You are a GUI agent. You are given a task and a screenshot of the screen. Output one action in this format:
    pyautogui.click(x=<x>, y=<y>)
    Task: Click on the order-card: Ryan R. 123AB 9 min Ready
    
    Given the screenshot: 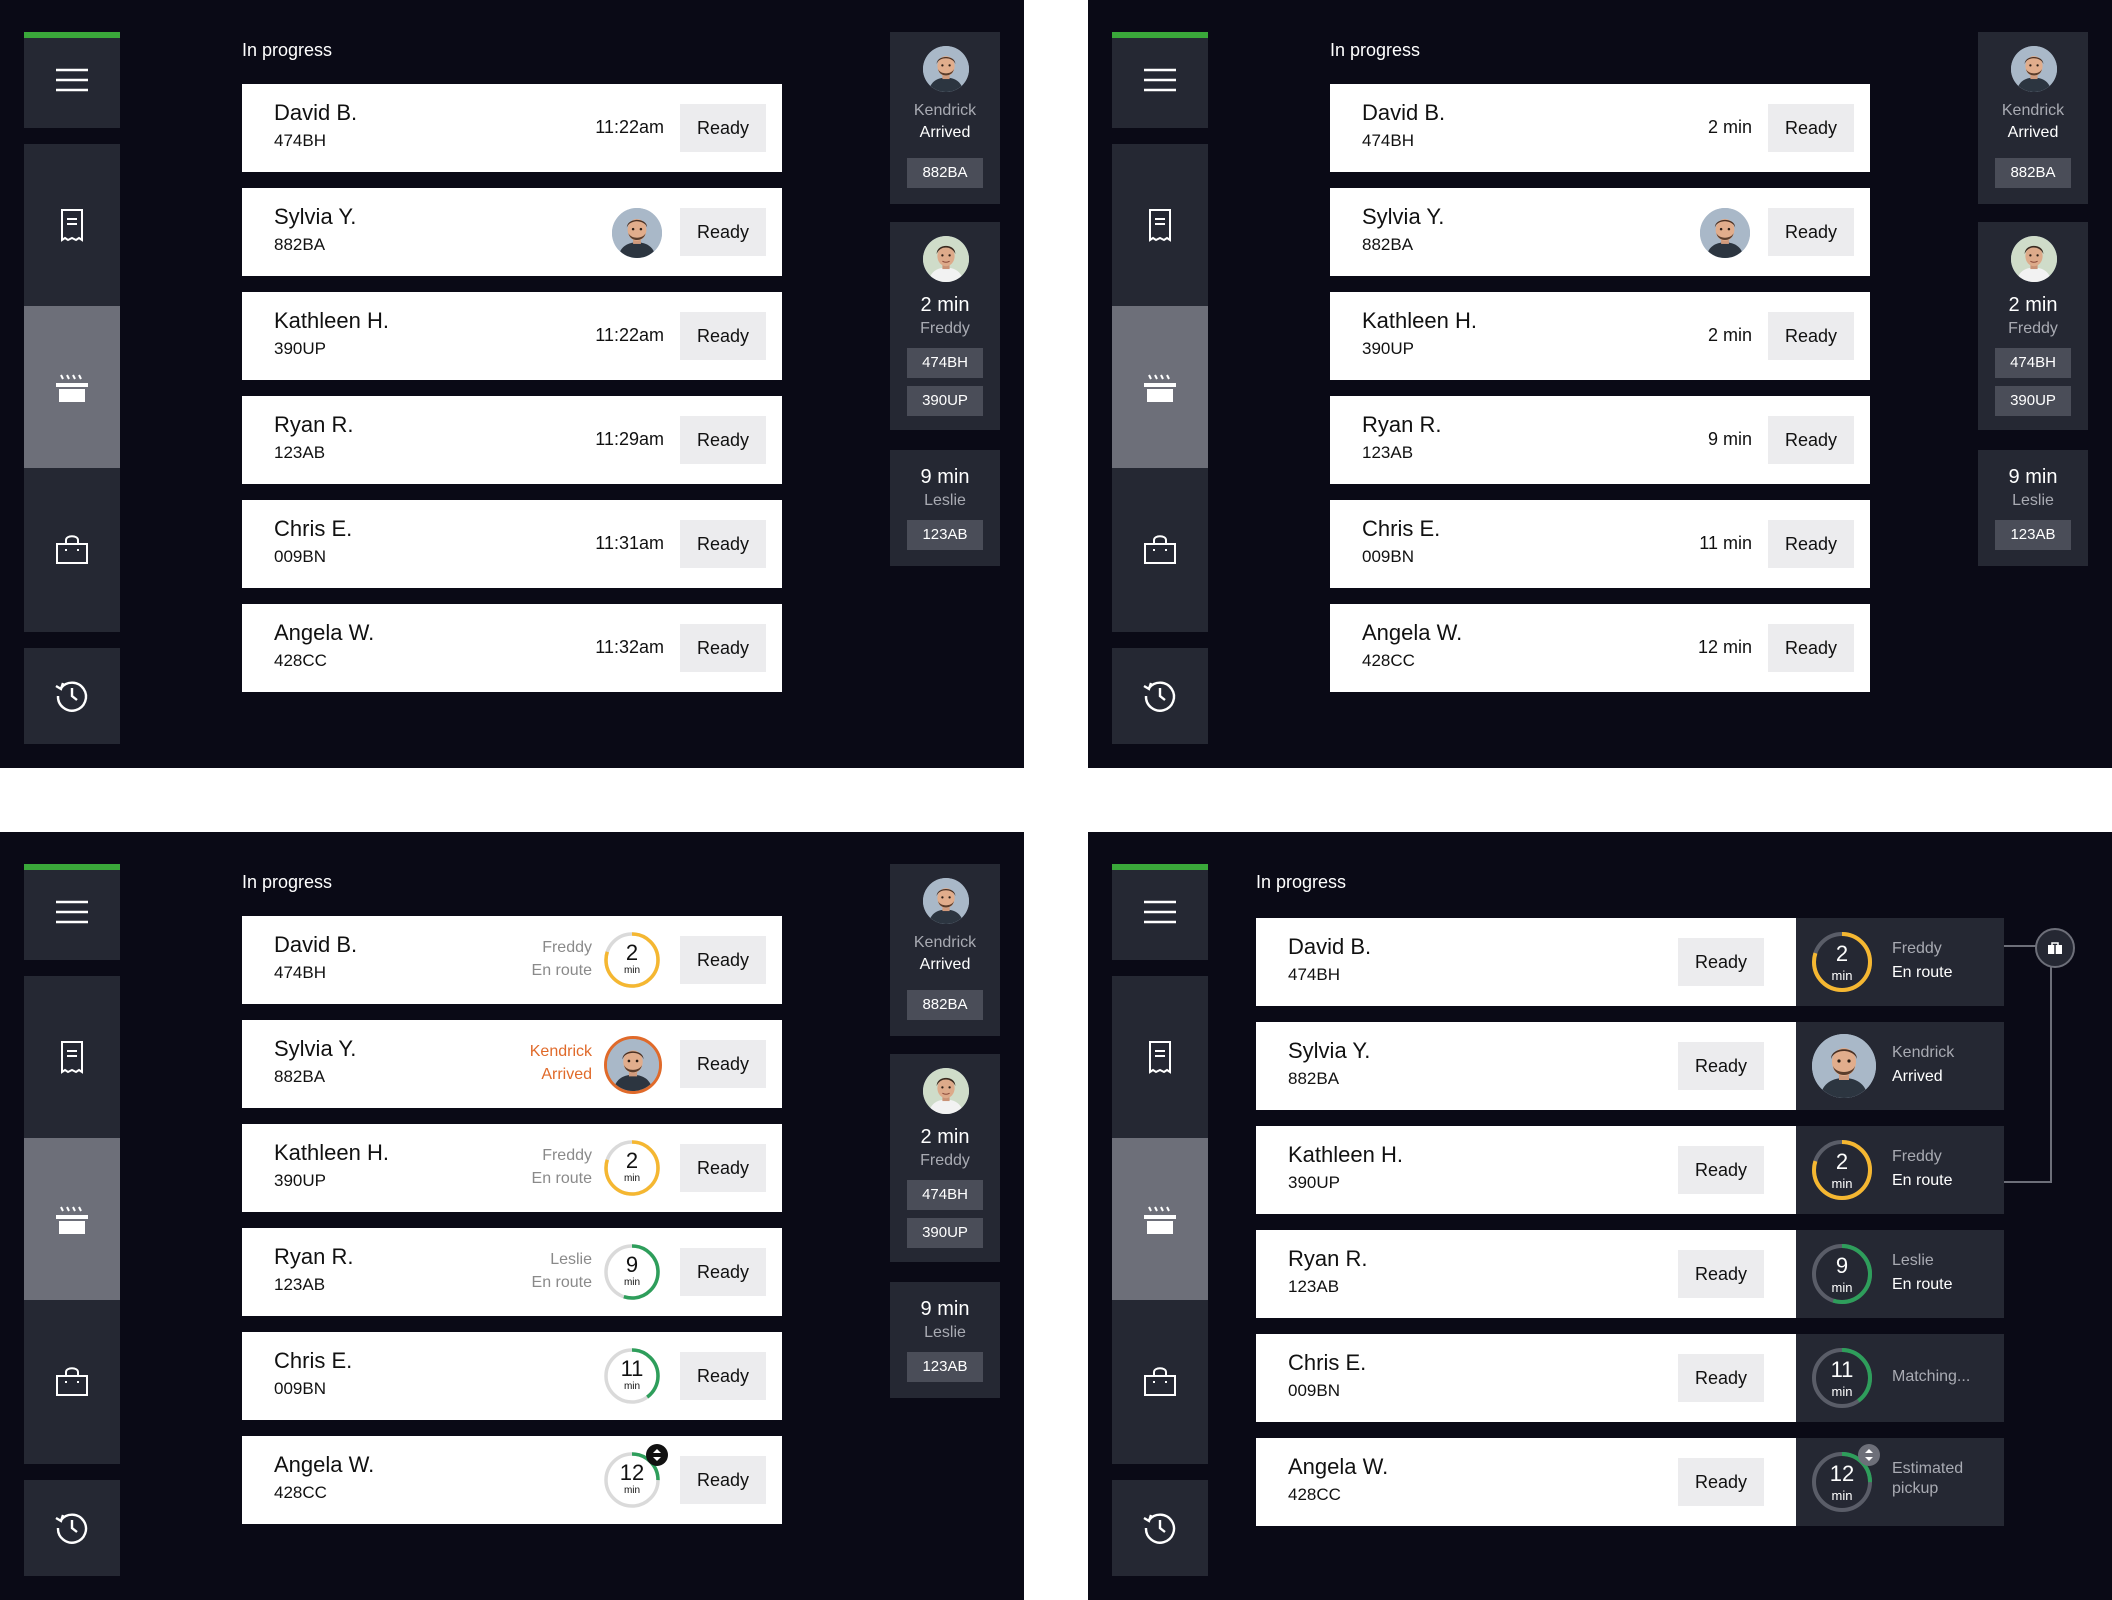 What is the action you would take?
    pyautogui.click(x=1600, y=440)
    